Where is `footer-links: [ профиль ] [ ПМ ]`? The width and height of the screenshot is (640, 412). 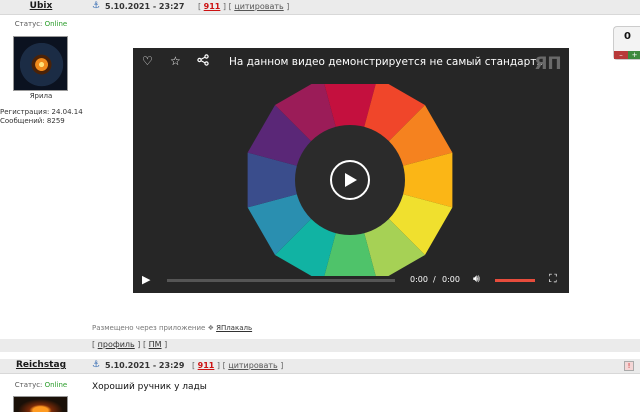
footer-links: [ профиль ] [ ПМ ] is located at coordinates (130, 344).